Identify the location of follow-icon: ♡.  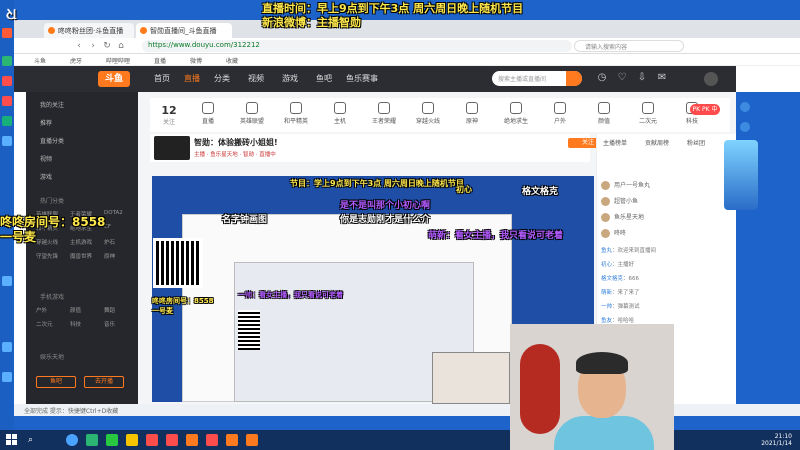
(622, 77).